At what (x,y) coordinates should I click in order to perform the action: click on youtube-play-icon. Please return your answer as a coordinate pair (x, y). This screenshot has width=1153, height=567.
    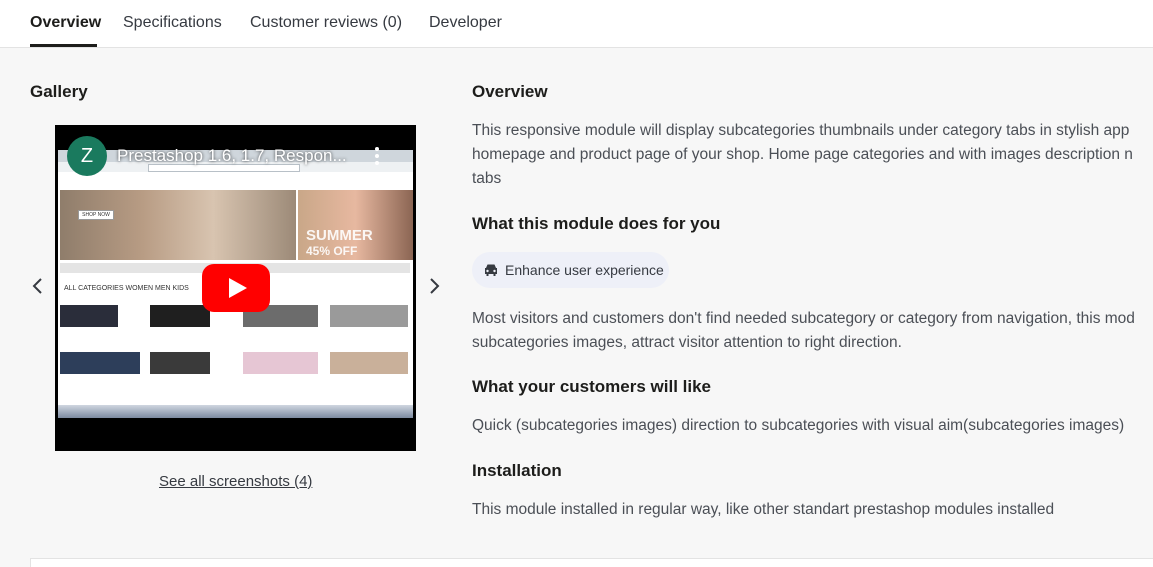
    Looking at the image, I should click on (236, 288).